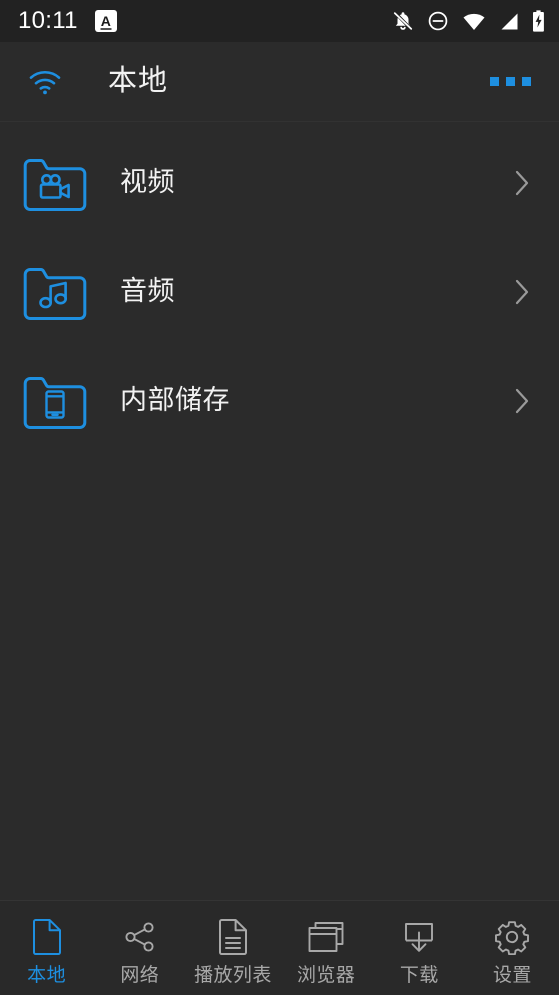 Image resolution: width=559 pixels, height=995 pixels. Describe the element at coordinates (46, 975) in the screenshot. I see `nav-item-label: 本地` at that location.